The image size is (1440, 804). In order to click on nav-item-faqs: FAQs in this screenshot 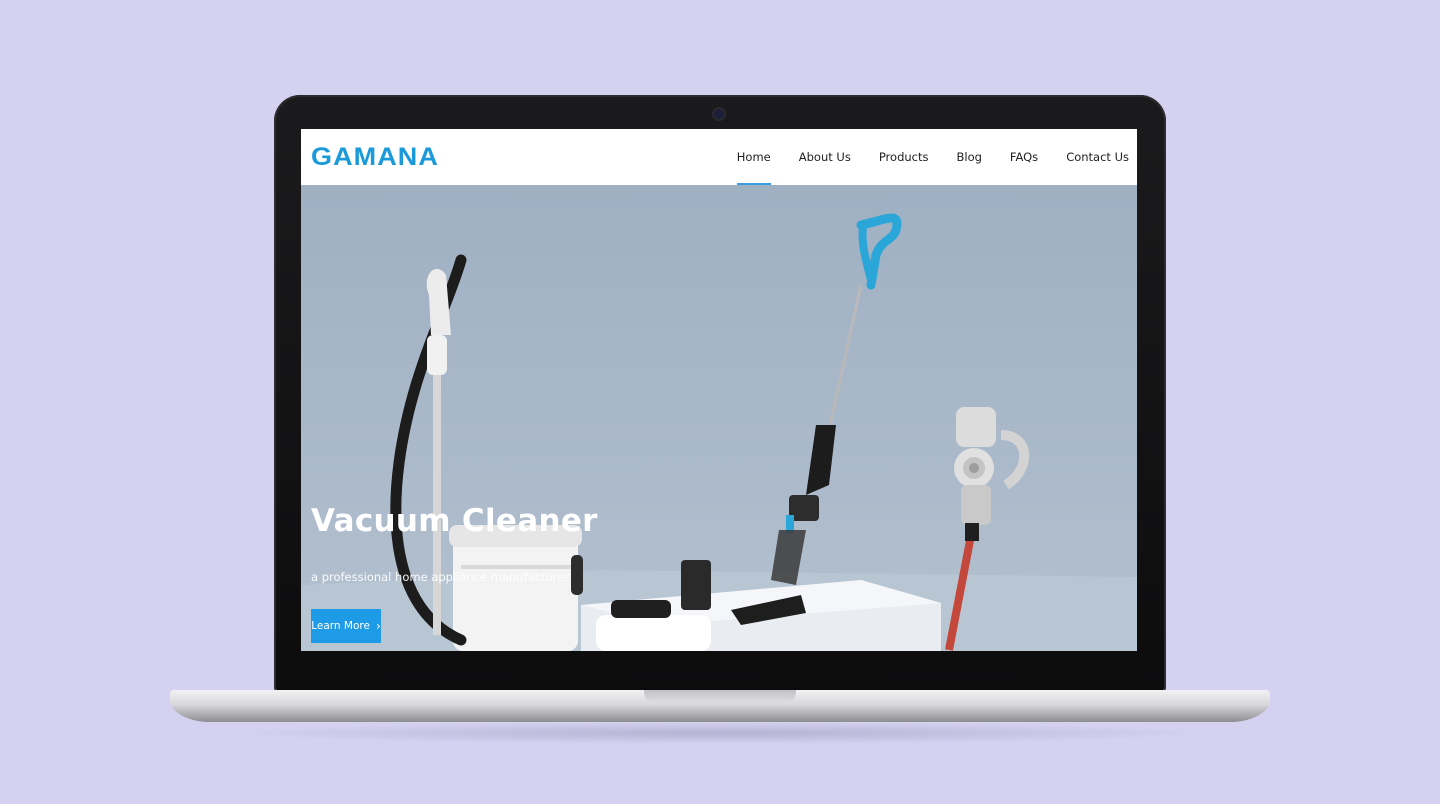, I will do `click(1024, 157)`.